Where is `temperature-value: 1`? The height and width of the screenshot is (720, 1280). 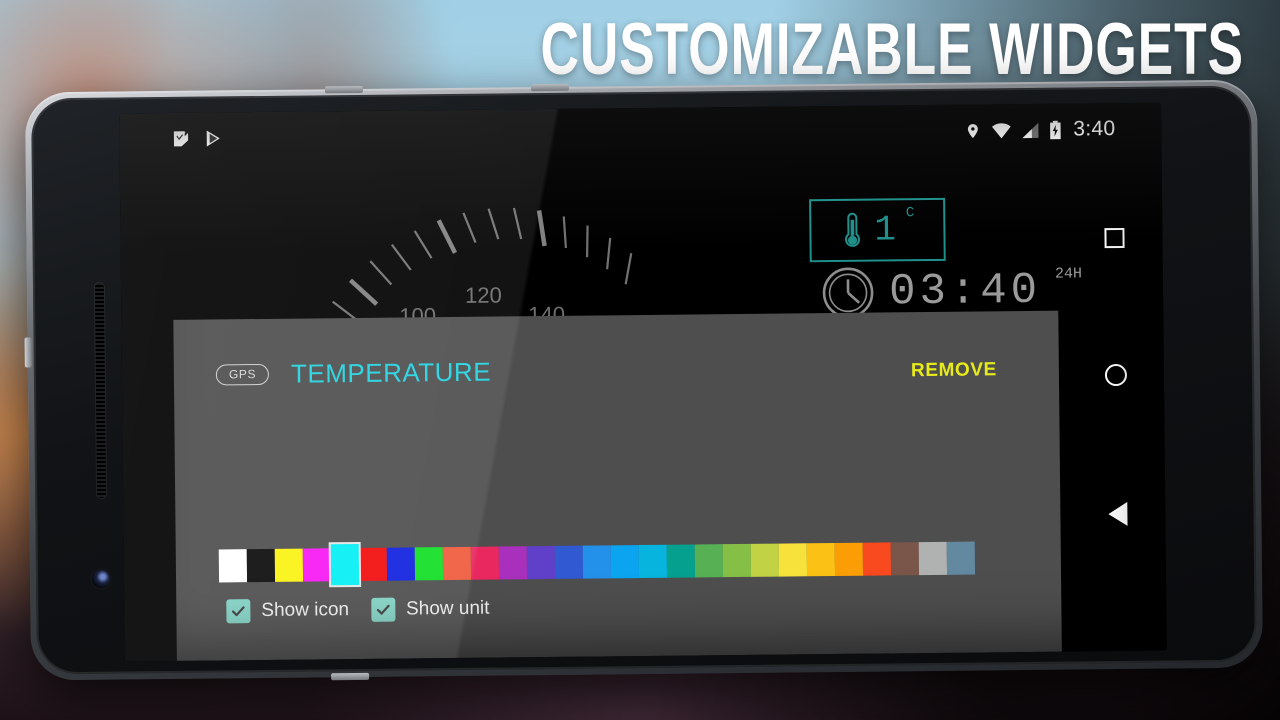 temperature-value: 1 is located at coordinates (885, 229).